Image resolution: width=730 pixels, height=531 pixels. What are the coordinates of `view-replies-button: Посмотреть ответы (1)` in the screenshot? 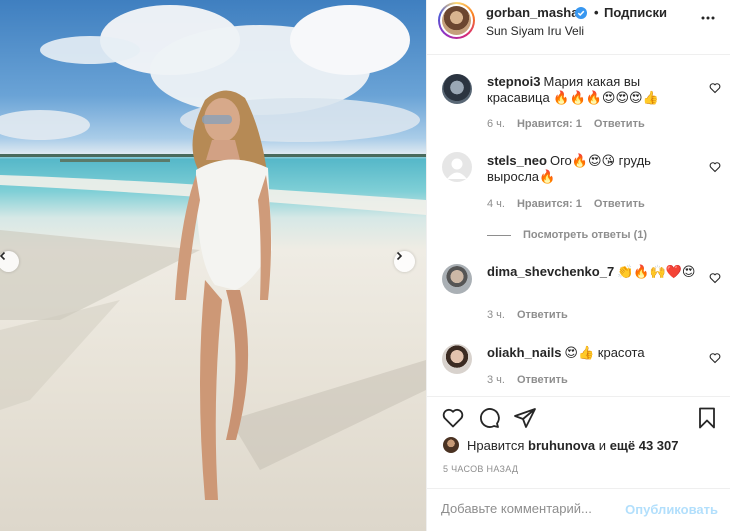 It's located at (567, 235).